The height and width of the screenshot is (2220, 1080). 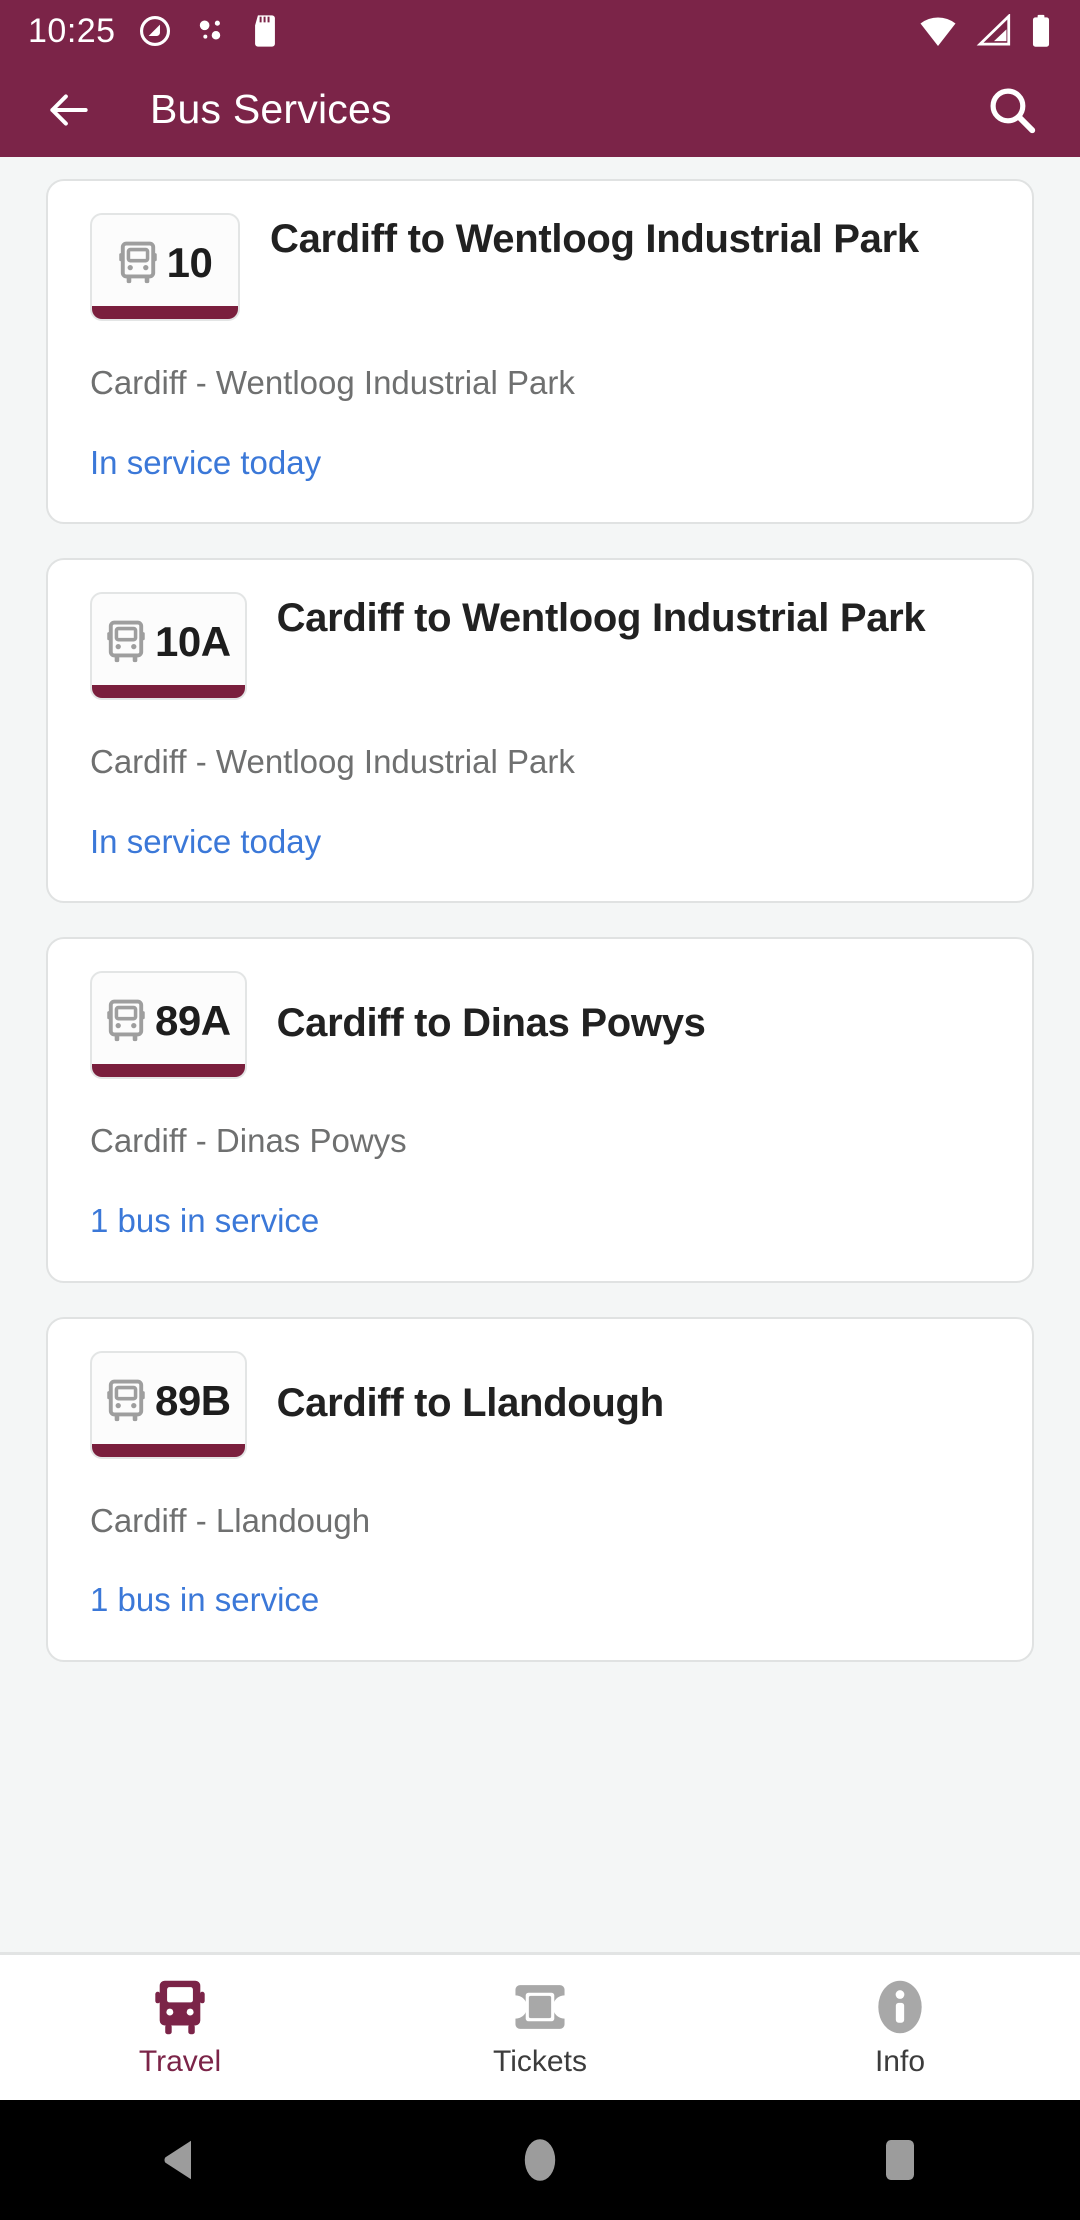 What do you see at coordinates (193, 642) in the screenshot?
I see `route-number: 10A` at bounding box center [193, 642].